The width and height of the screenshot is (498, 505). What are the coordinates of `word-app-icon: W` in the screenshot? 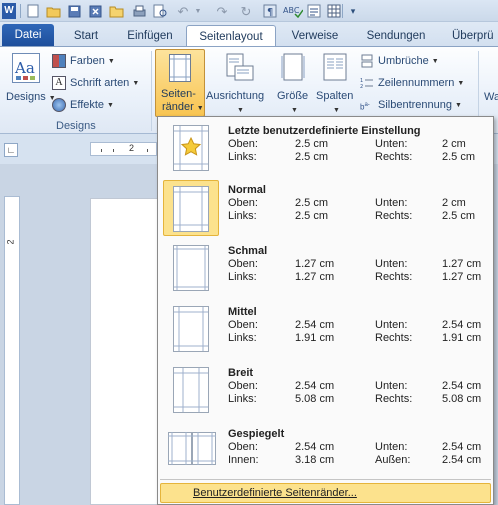 It's located at (9, 11).